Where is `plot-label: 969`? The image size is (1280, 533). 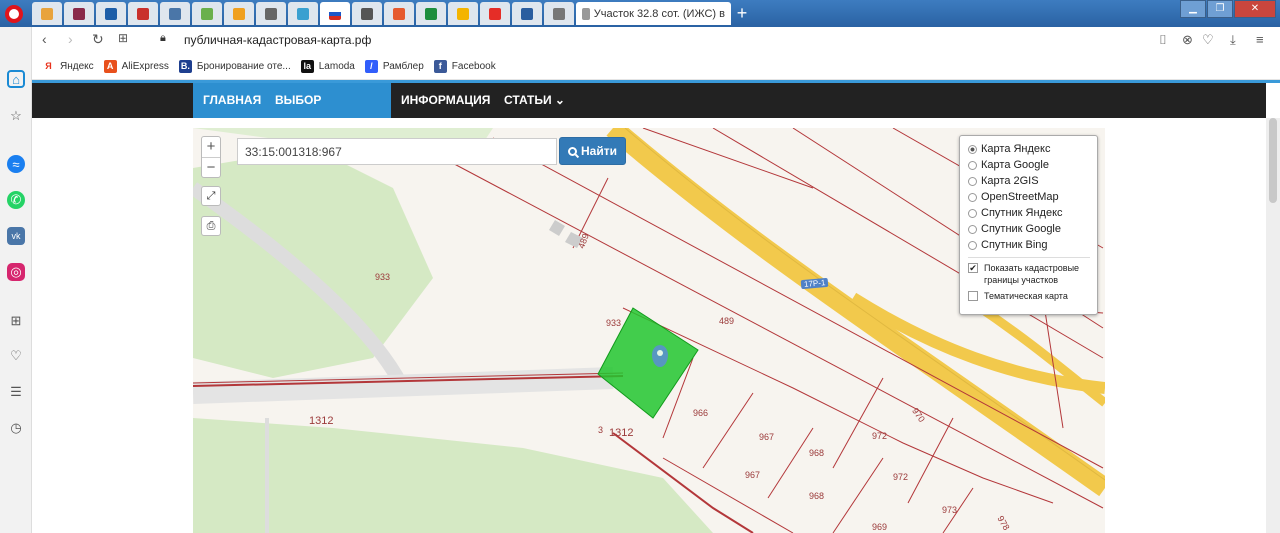
plot-label: 969 is located at coordinates (880, 527).